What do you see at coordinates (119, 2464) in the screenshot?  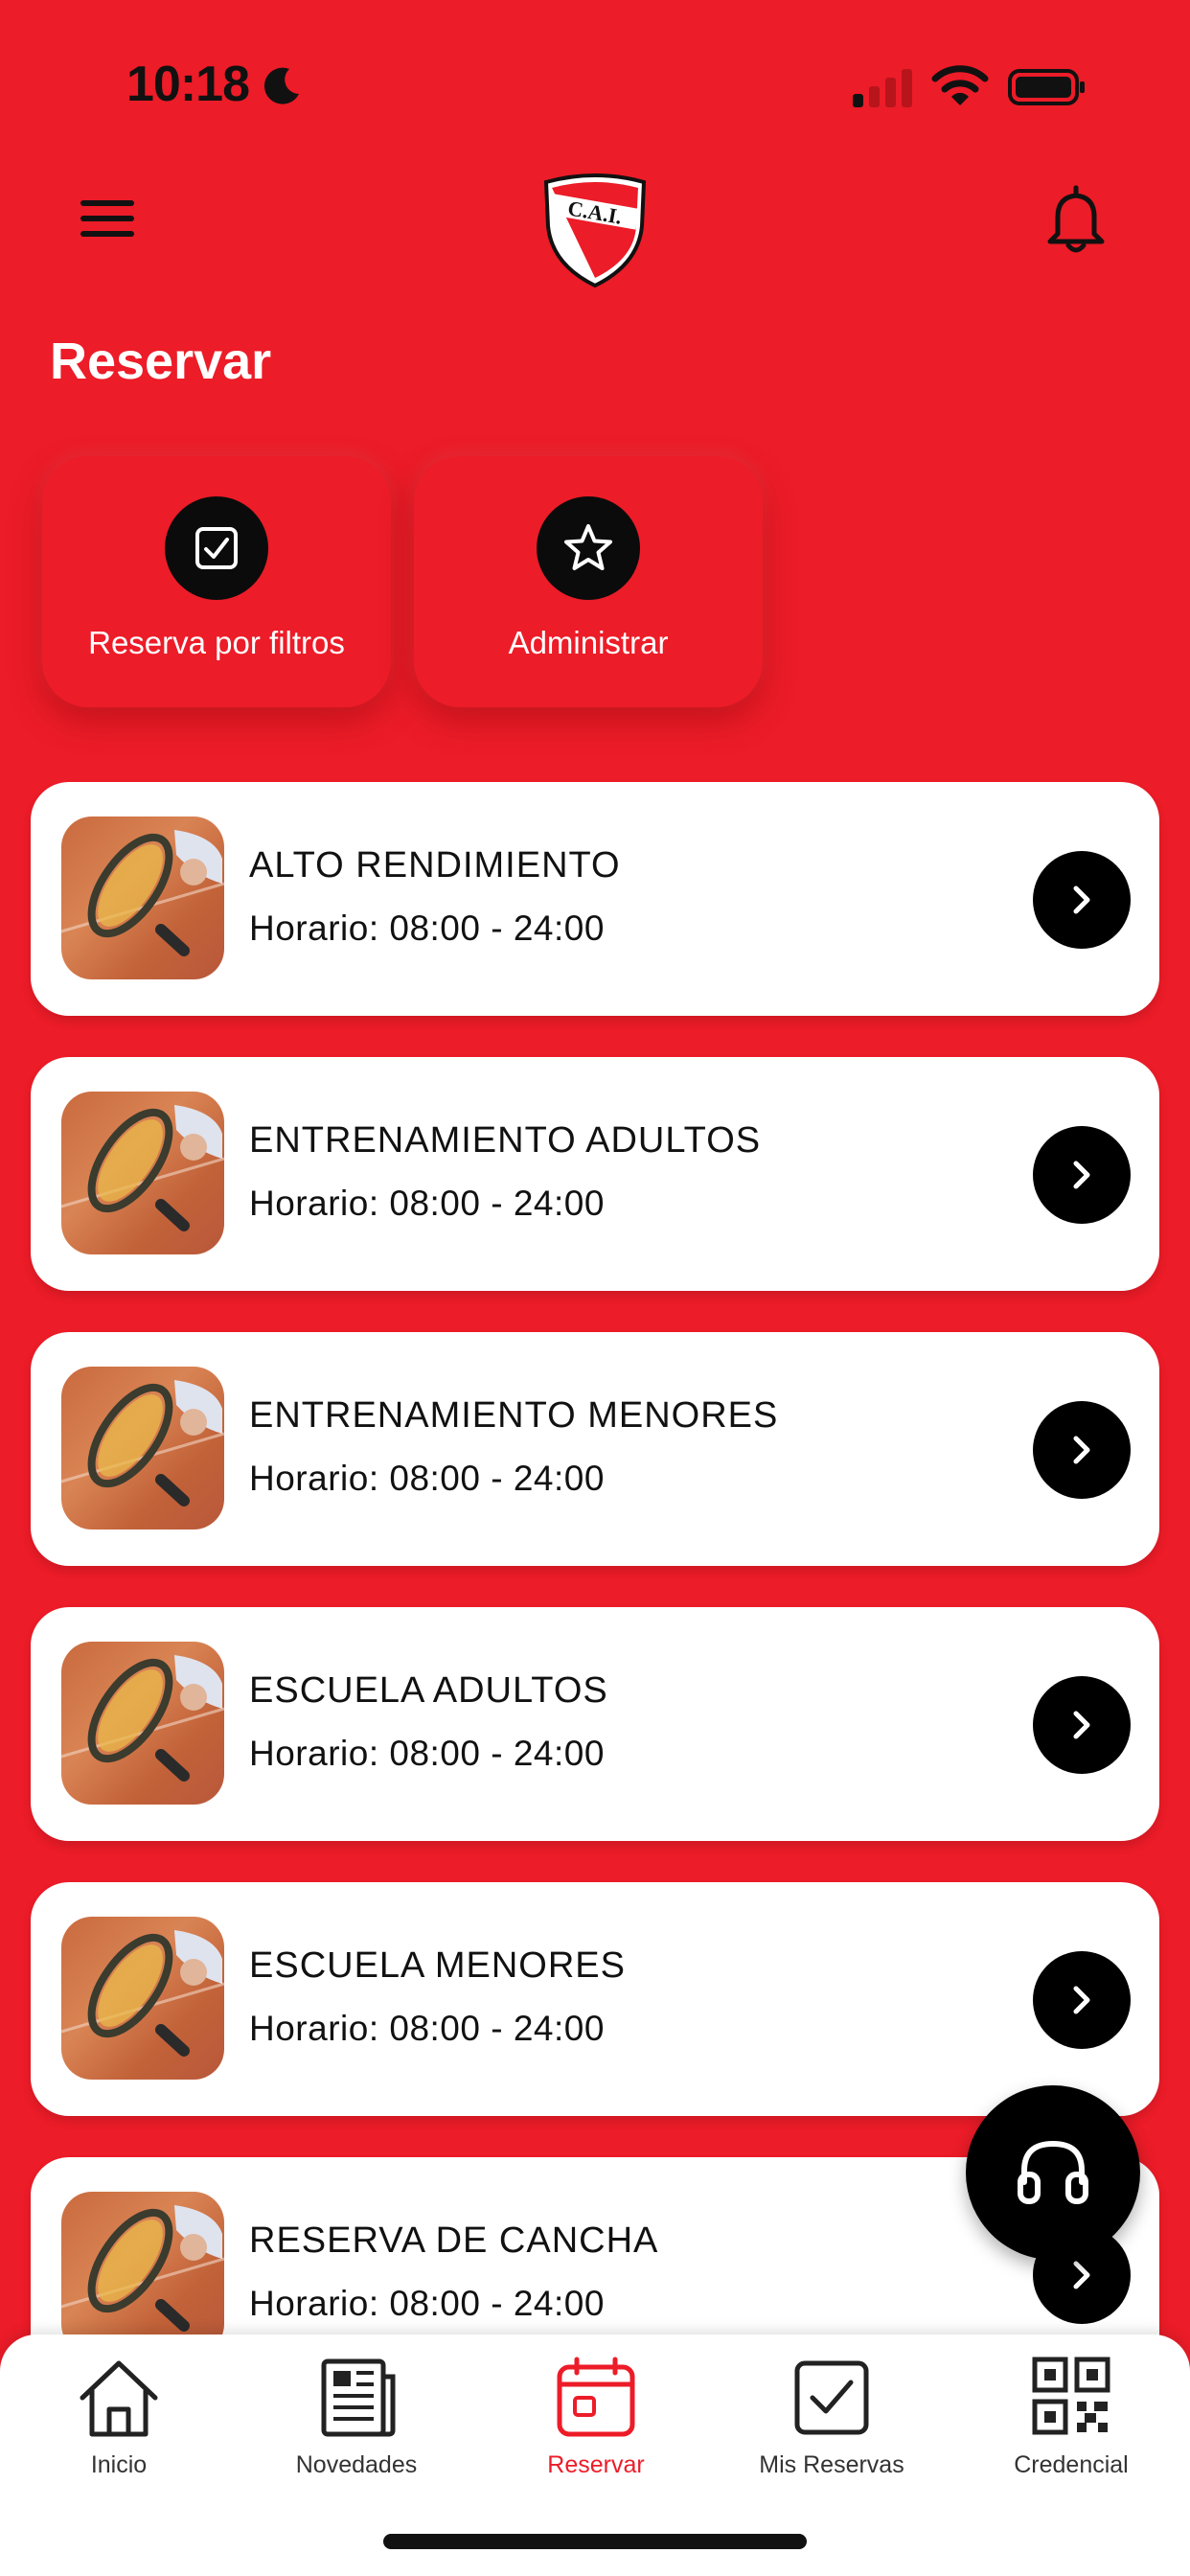 I see `tab-inicio-label: Inicio` at bounding box center [119, 2464].